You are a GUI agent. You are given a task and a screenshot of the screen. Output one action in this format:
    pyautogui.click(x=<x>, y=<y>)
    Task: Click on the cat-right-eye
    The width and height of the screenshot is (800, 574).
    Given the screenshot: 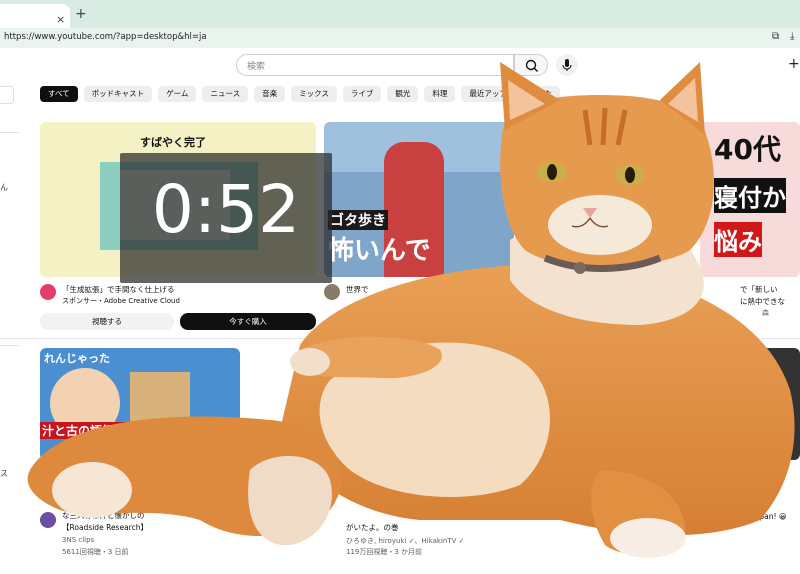 What is the action you would take?
    pyautogui.click(x=630, y=175)
    